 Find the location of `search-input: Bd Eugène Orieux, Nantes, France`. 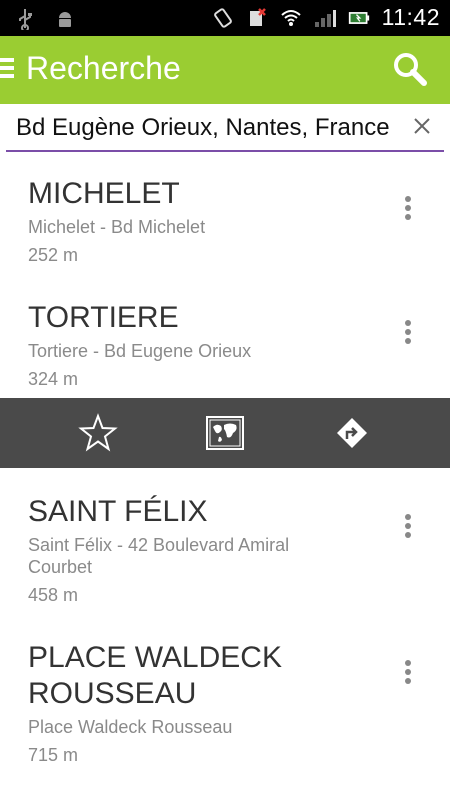

search-input: Bd Eugène Orieux, Nantes, France is located at coordinates (225, 128).